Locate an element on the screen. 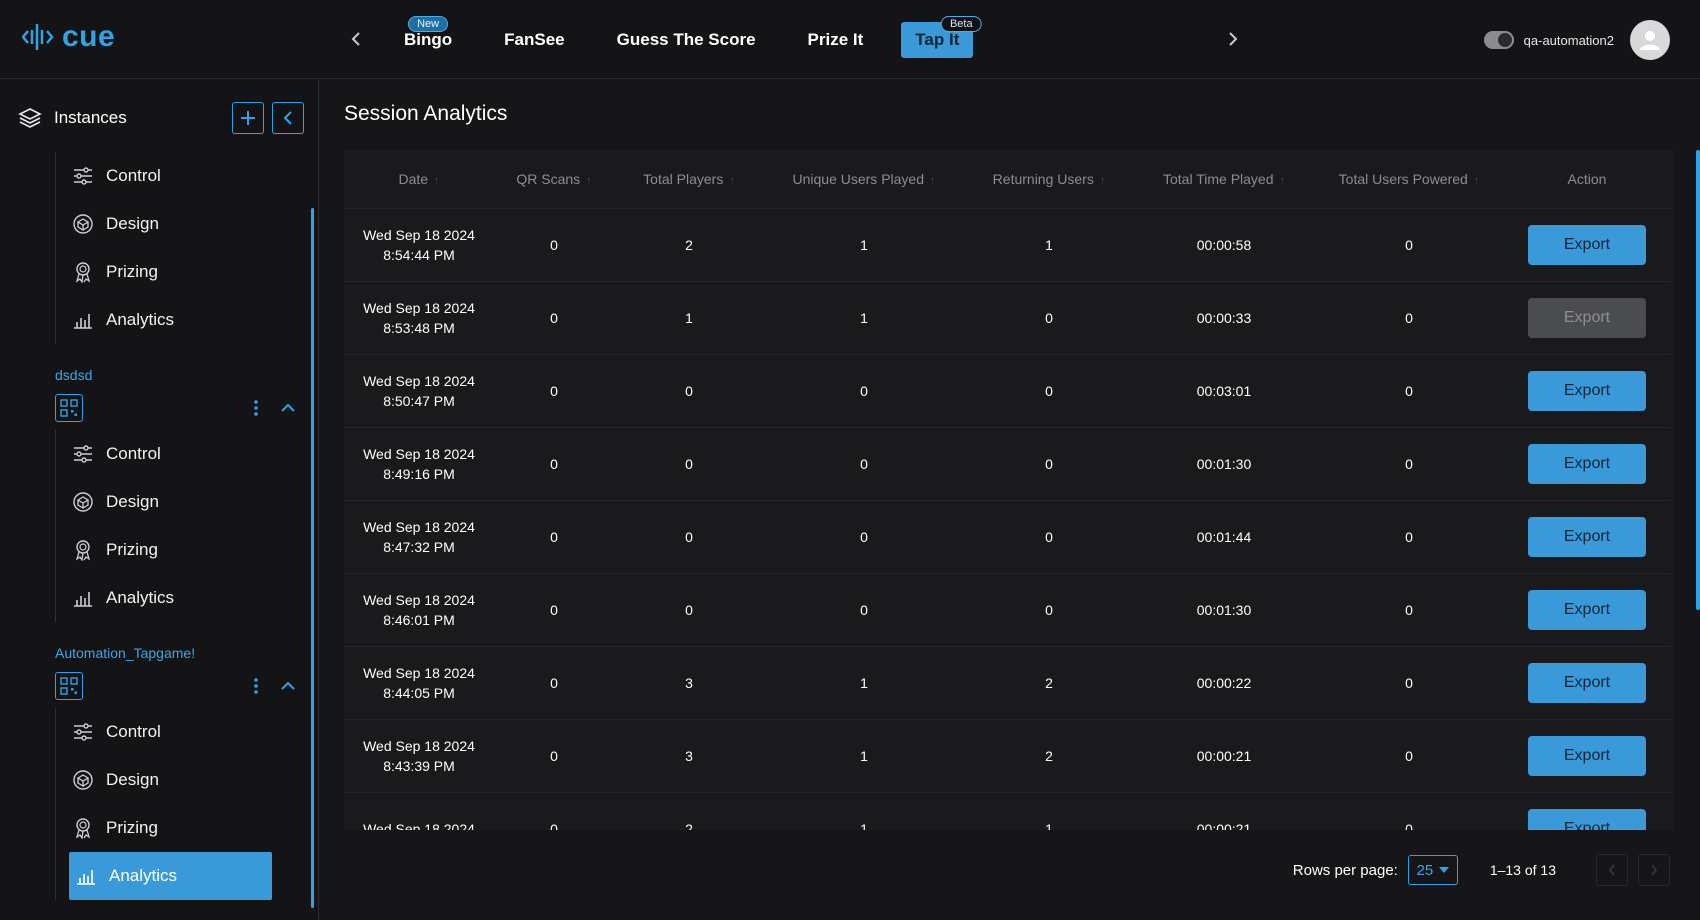  tab-fansee: FanSee is located at coordinates (534, 40).